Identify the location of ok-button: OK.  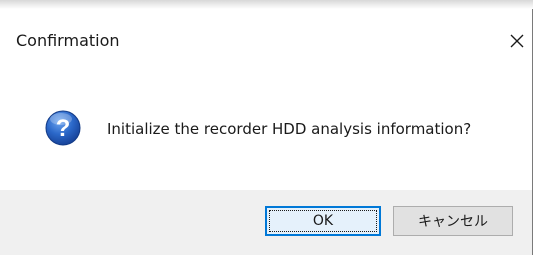
(323, 221).